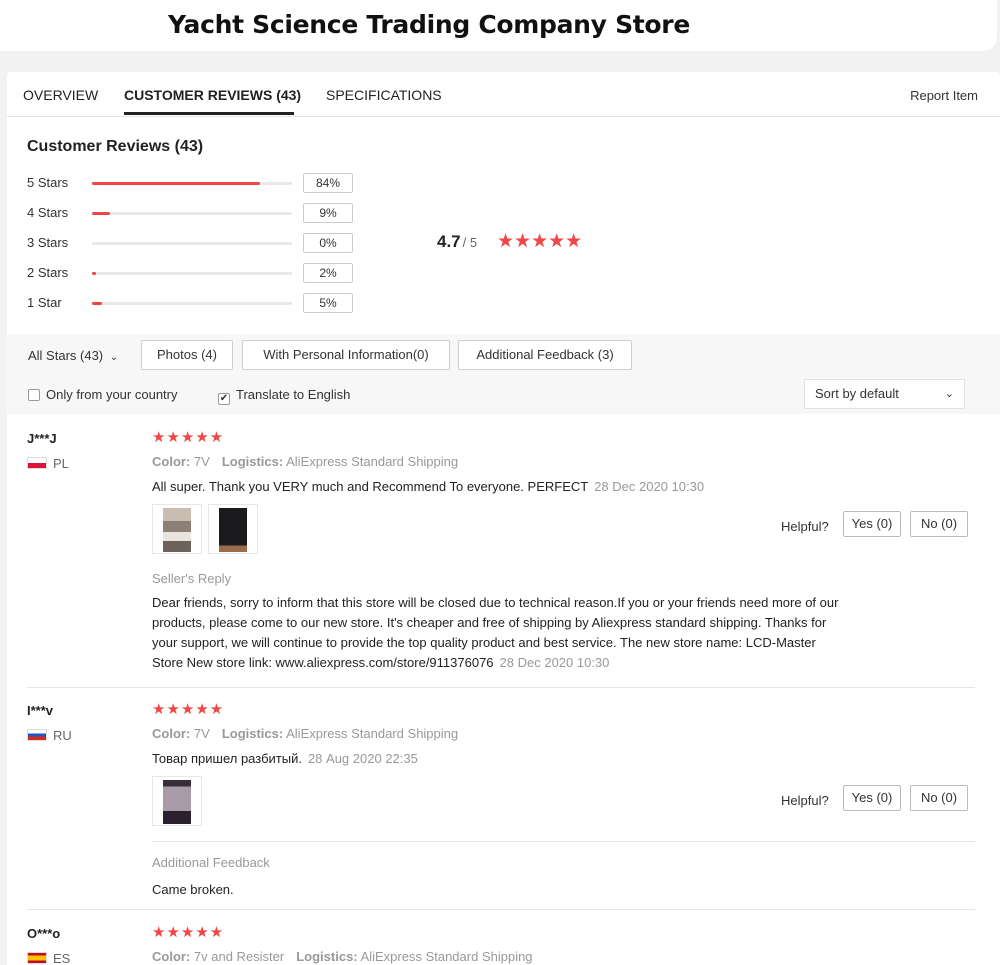 This screenshot has width=1000, height=965. What do you see at coordinates (61, 463) in the screenshot?
I see `country-code: PL` at bounding box center [61, 463].